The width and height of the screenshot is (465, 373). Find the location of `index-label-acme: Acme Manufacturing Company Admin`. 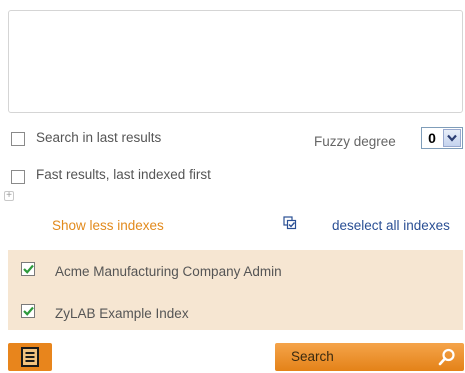

index-label-acme: Acme Manufacturing Company Admin is located at coordinates (168, 271).